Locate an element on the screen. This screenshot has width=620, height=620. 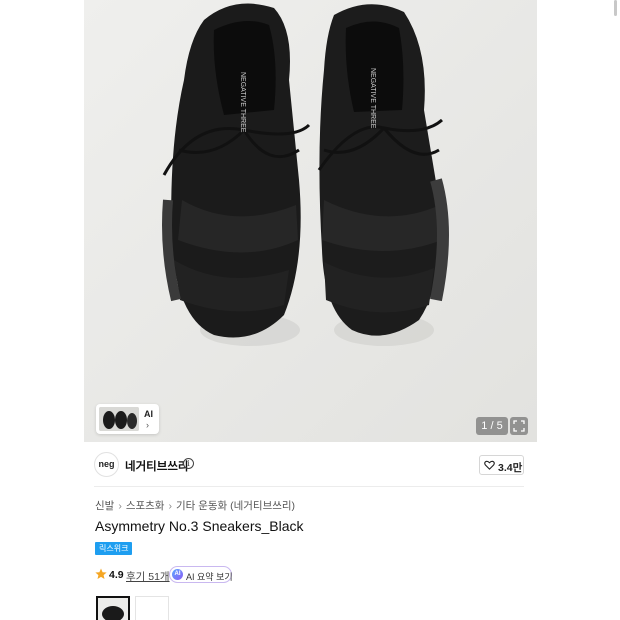
breadcrumb: 신발 › 스포츠화 › 기타 운동화 (네거티브쓰리) is located at coordinates (195, 505).